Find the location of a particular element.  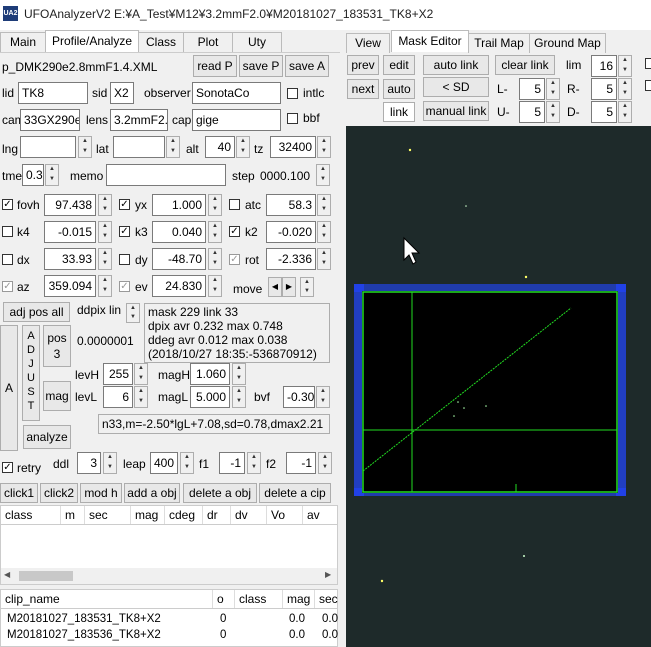

u-spinner: ▲ ▼ is located at coordinates (553, 112).